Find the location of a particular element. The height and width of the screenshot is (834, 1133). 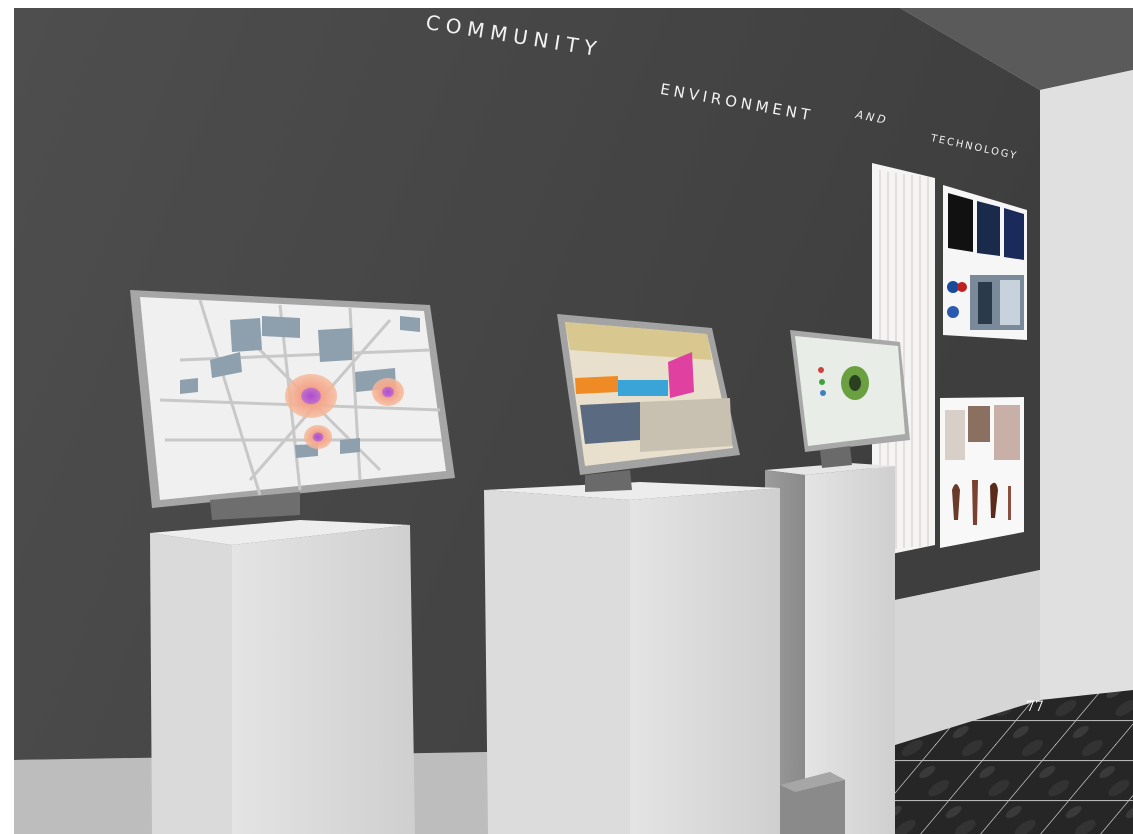

page-number: 77 is located at coordinates (1035, 707).